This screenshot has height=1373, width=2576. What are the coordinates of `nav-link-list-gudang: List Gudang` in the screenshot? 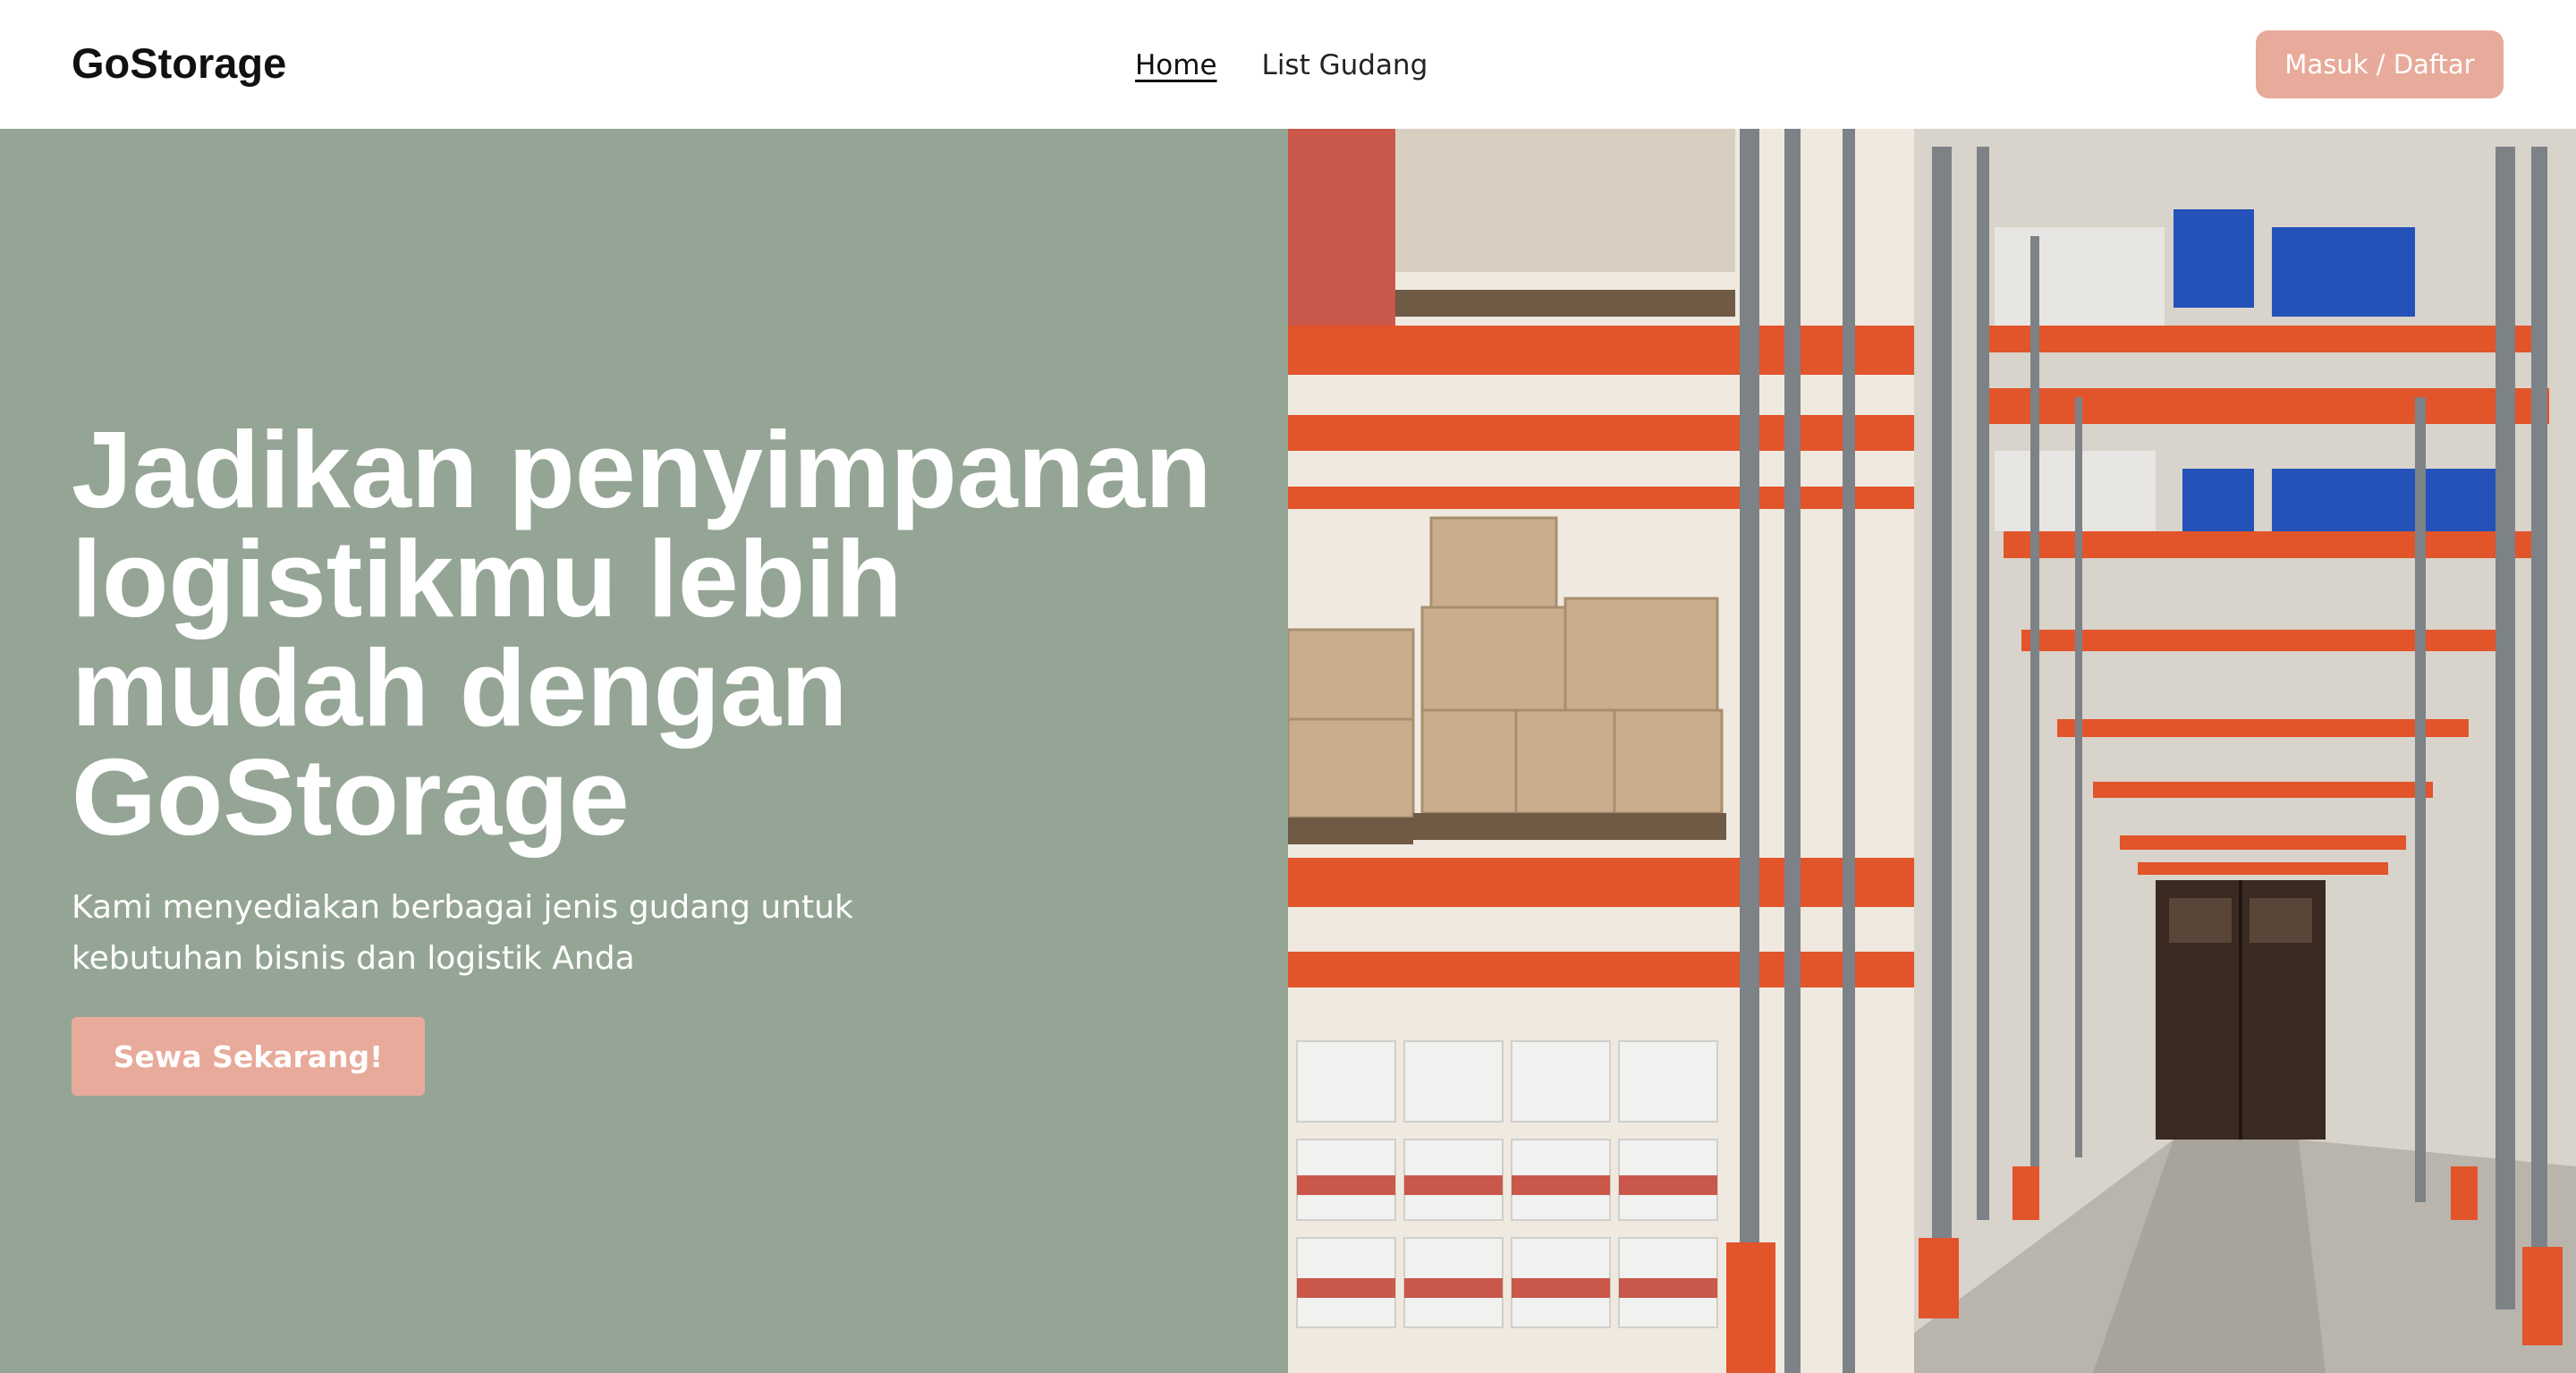 It's located at (1345, 65).